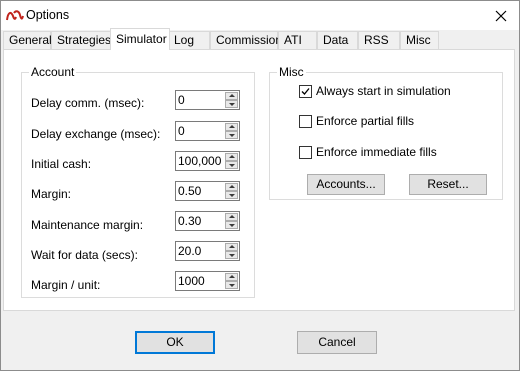 The width and height of the screenshot is (520, 371). I want to click on wait-for-data-spinner, so click(207, 251).